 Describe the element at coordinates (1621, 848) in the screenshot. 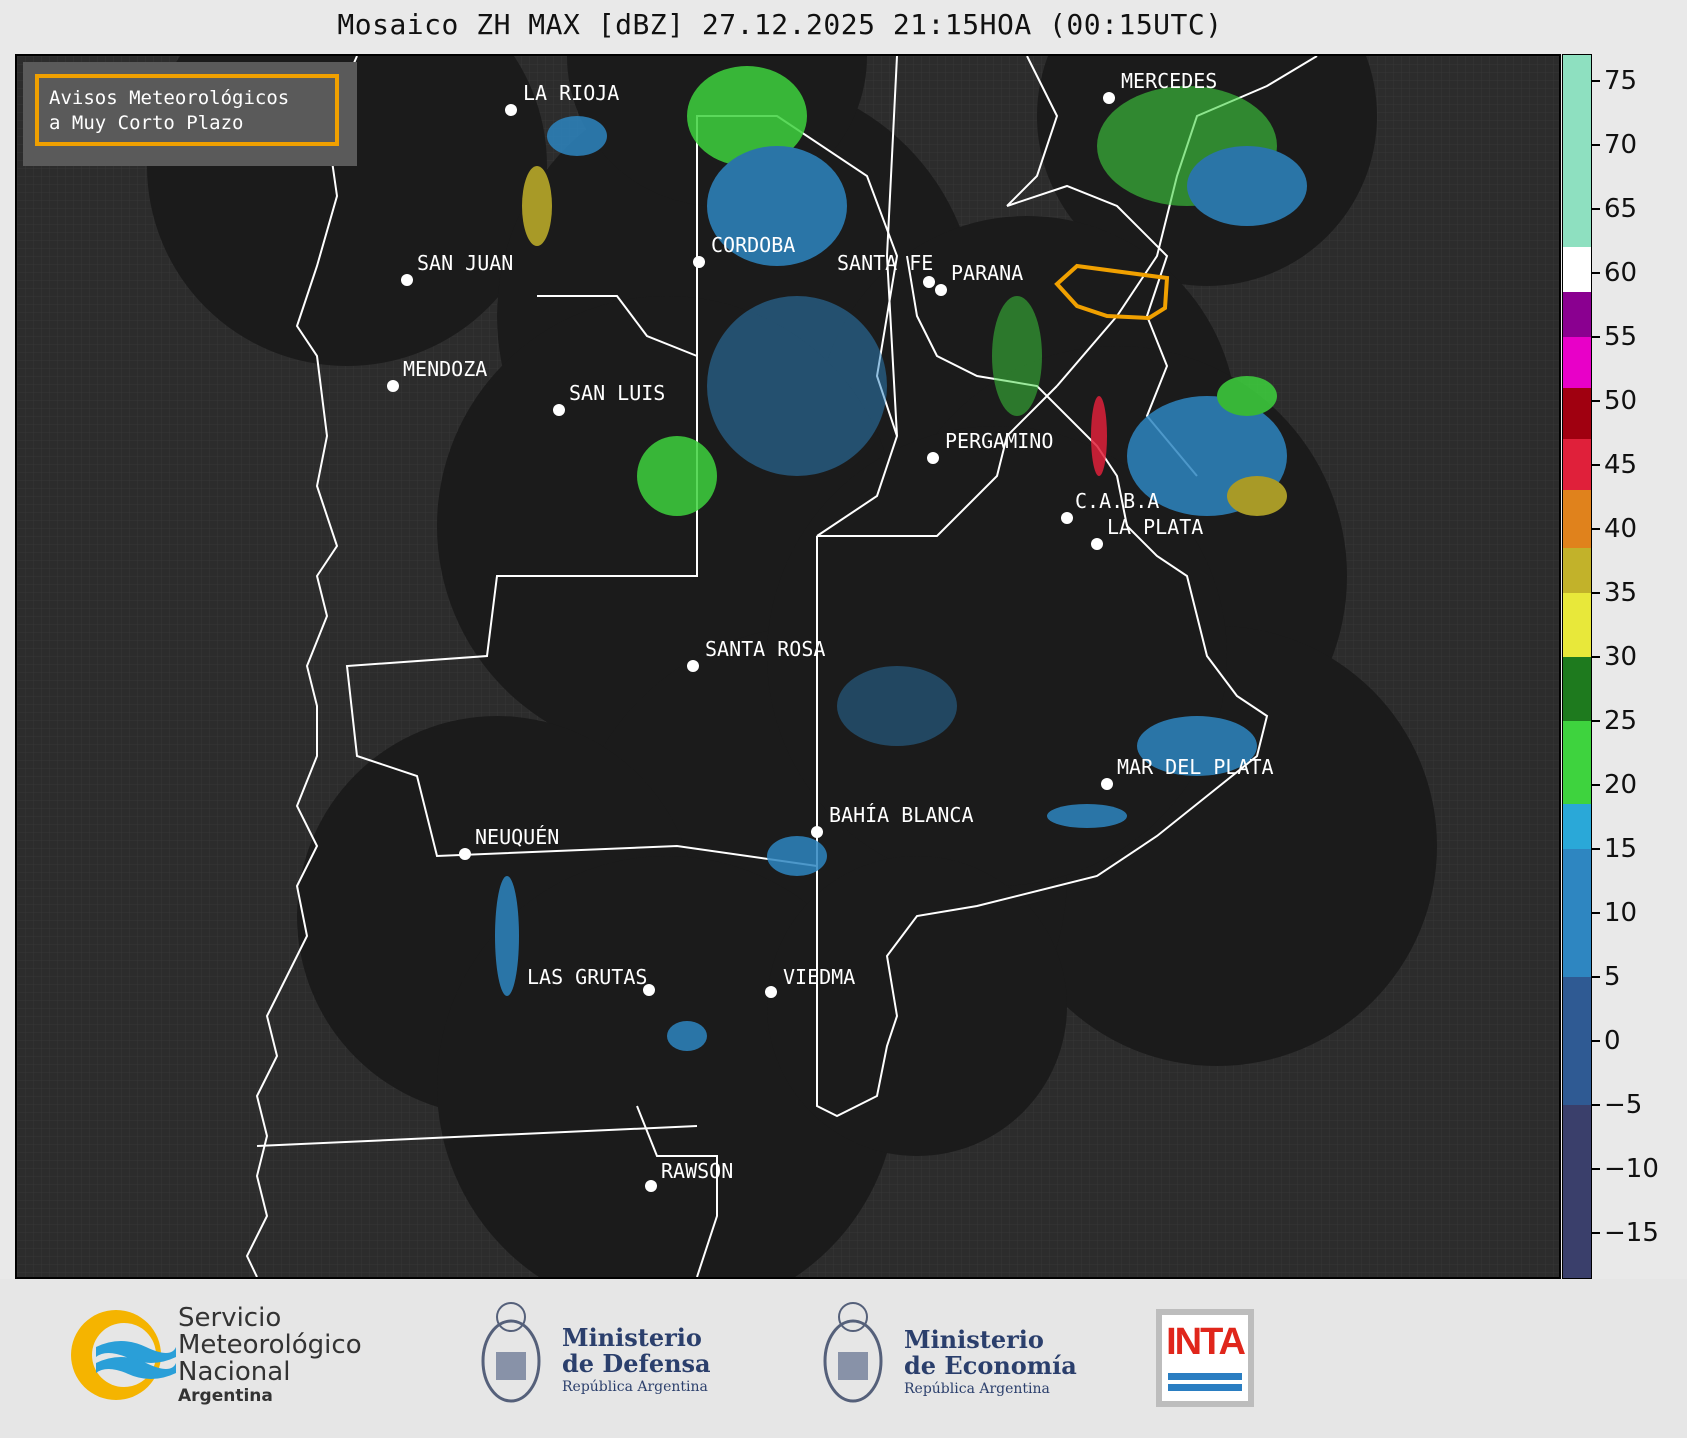

I see `colorbar-tick-label: 15` at that location.